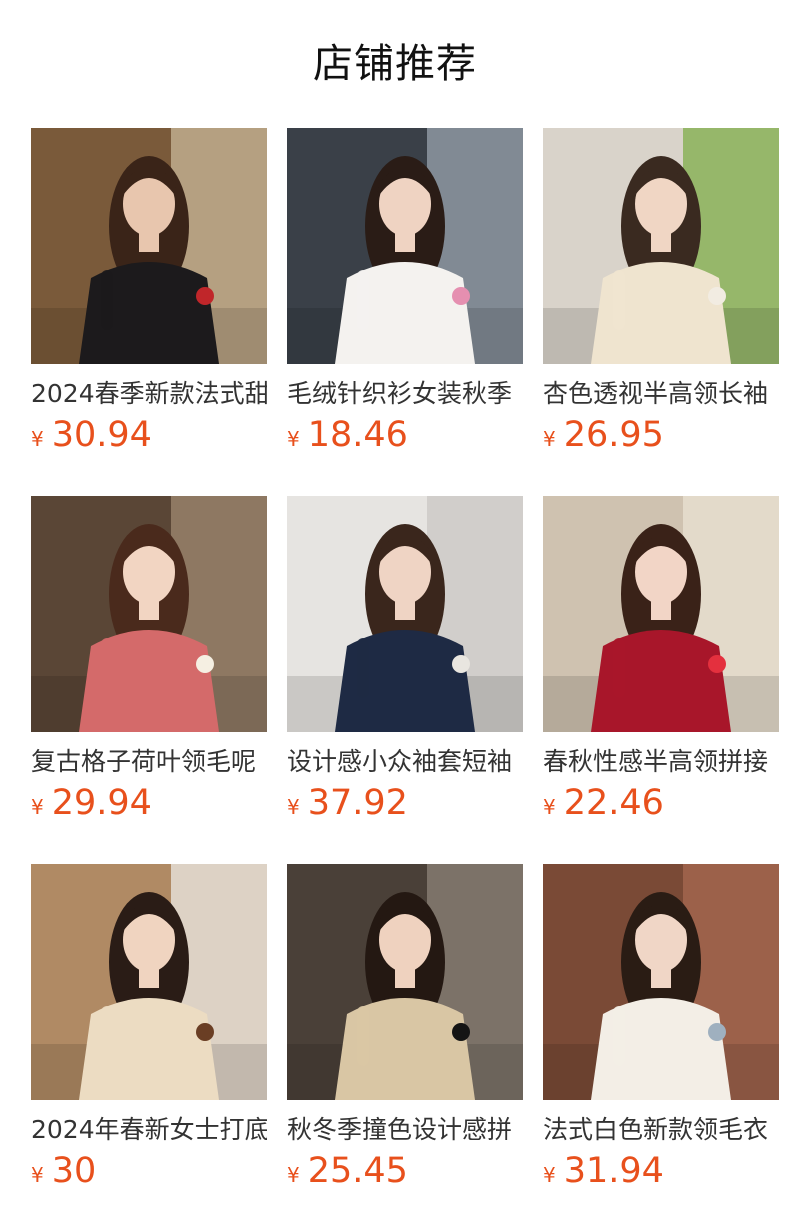  What do you see at coordinates (613, 803) in the screenshot?
I see `product-price: 22.46` at bounding box center [613, 803].